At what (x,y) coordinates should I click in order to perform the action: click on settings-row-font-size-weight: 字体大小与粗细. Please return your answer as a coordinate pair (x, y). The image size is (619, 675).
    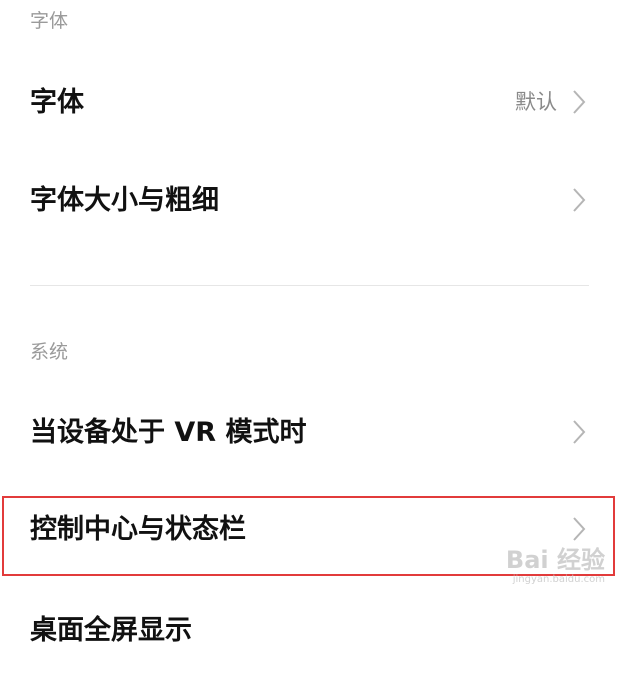
    Looking at the image, I should click on (309, 200).